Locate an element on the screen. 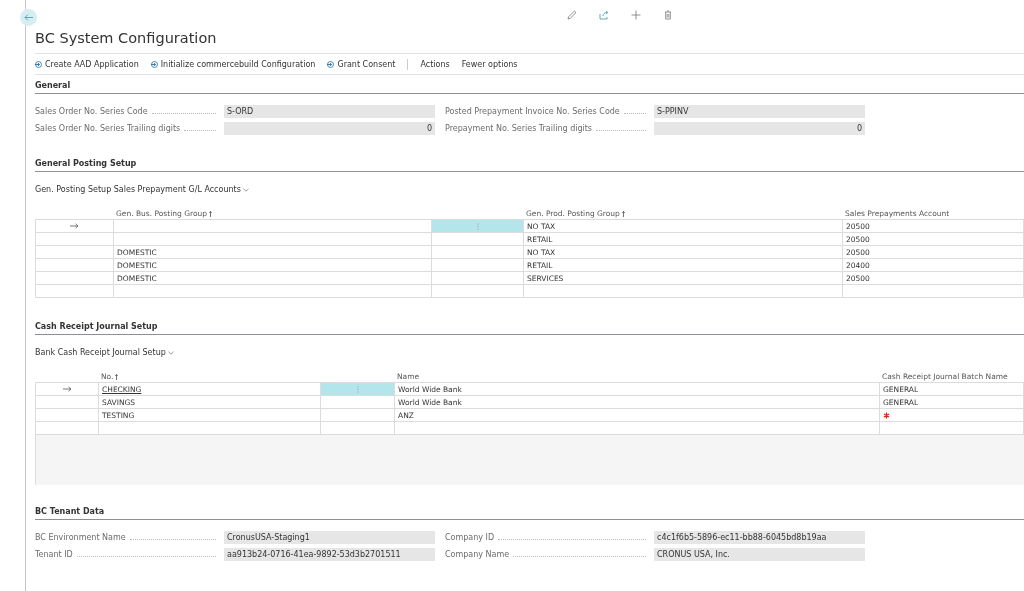  page-title: BC System Configuration is located at coordinates (126, 39).